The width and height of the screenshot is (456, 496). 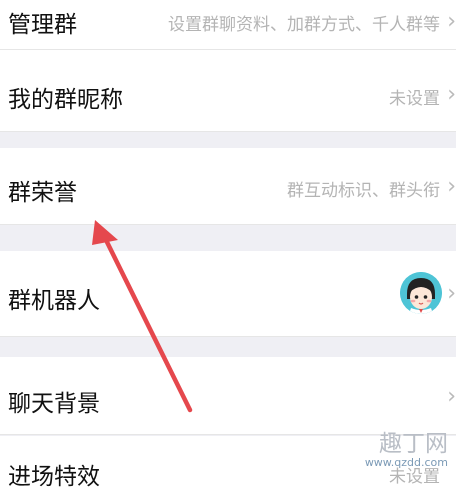 What do you see at coordinates (54, 301) in the screenshot?
I see `group-robot-title: 群机器人` at bounding box center [54, 301].